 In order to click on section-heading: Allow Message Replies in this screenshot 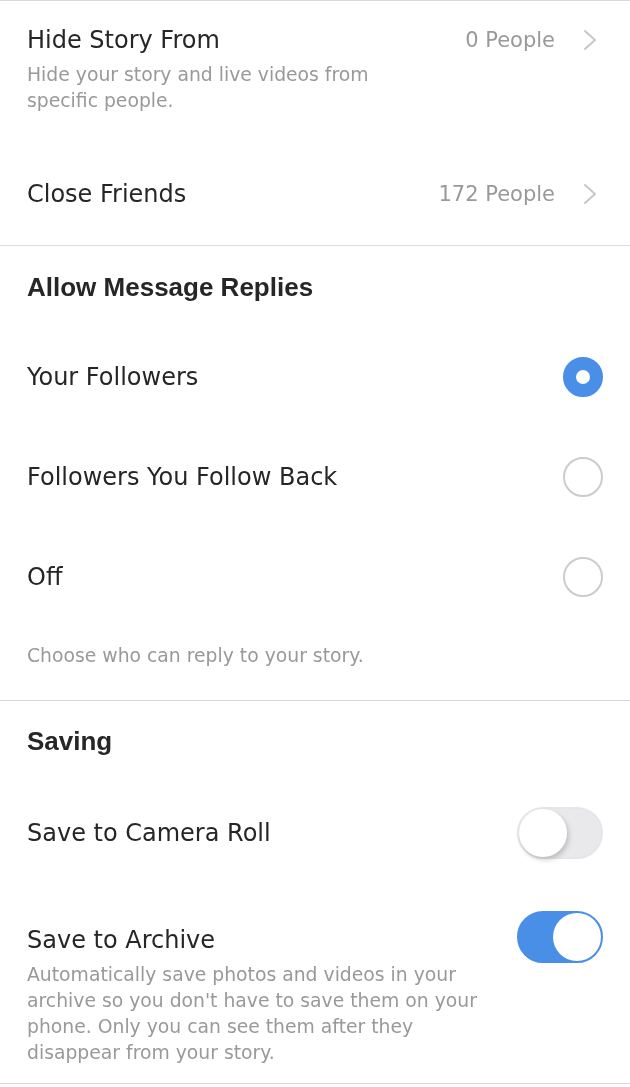, I will do `click(171, 287)`.